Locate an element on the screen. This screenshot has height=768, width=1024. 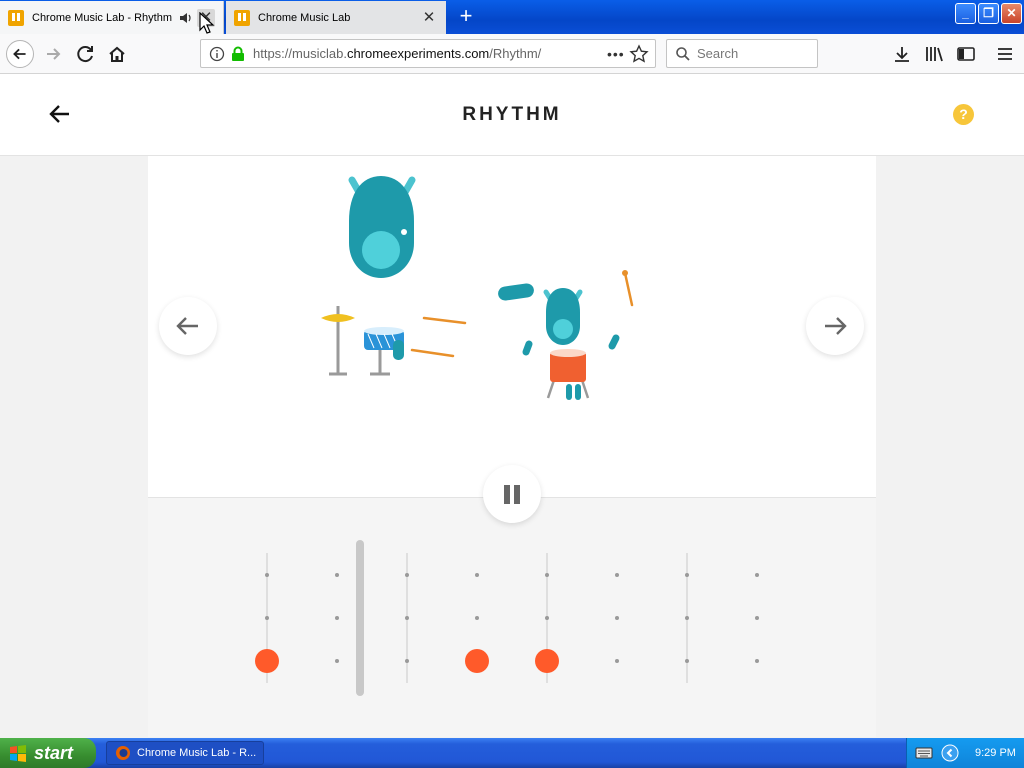
url-scheme: https://musiclab. is located at coordinates (300, 53).